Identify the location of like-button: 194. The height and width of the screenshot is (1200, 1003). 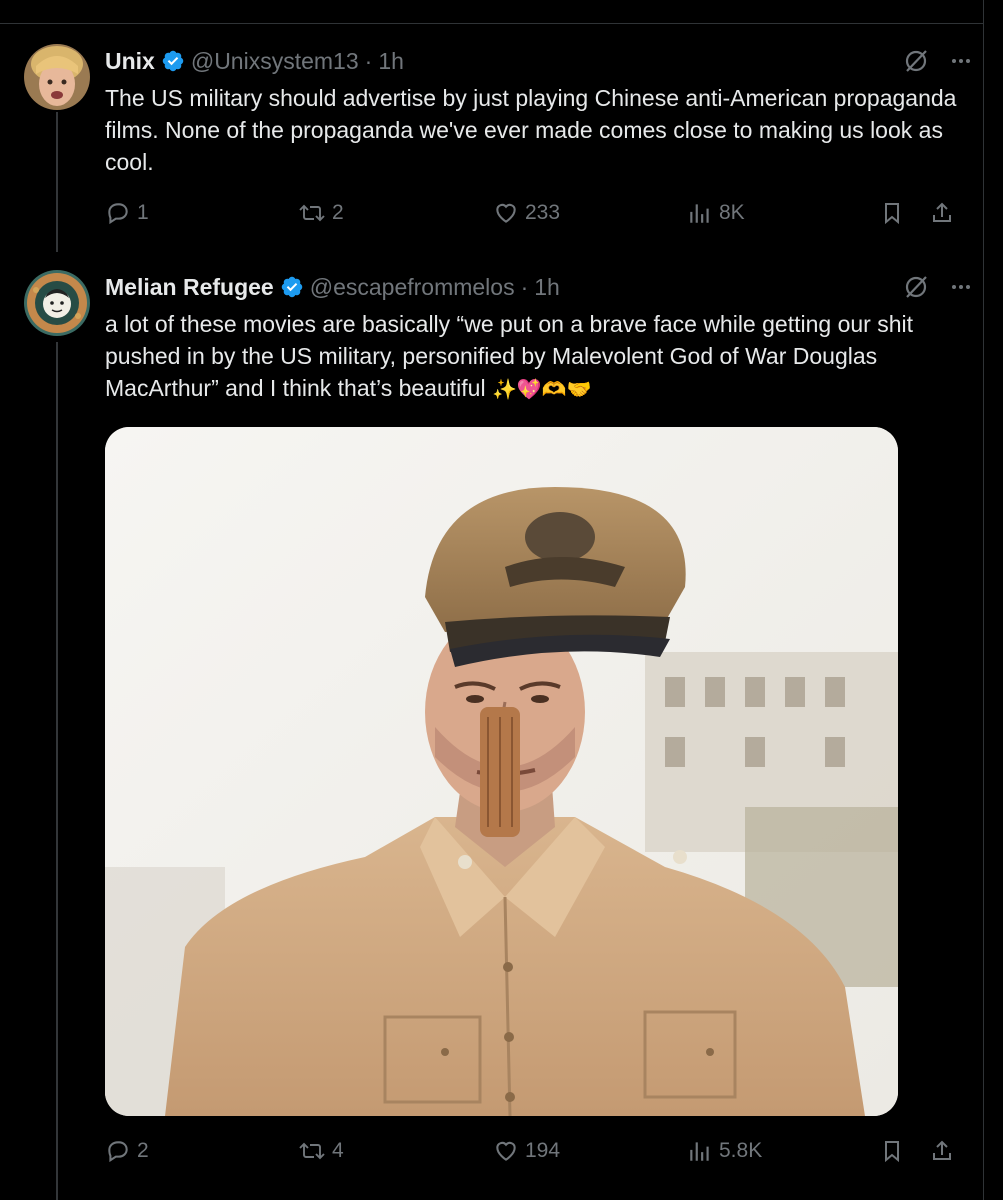
(526, 1151).